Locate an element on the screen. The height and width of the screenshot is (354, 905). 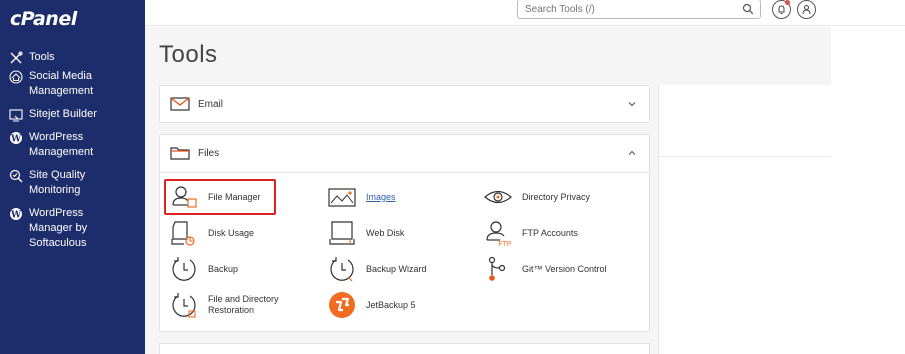
backup-wizard-icon is located at coordinates (342, 269).